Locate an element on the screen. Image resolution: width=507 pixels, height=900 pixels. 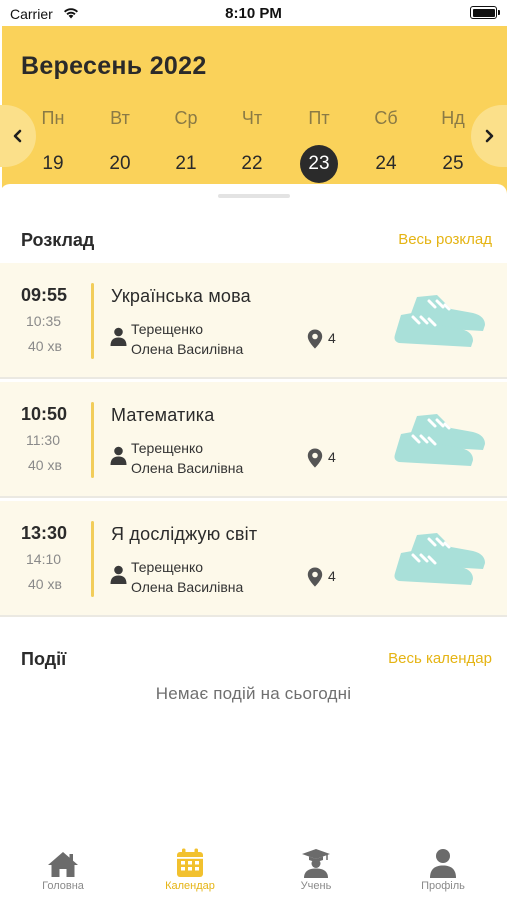
tab-home: Головна is located at coordinates (63, 869).